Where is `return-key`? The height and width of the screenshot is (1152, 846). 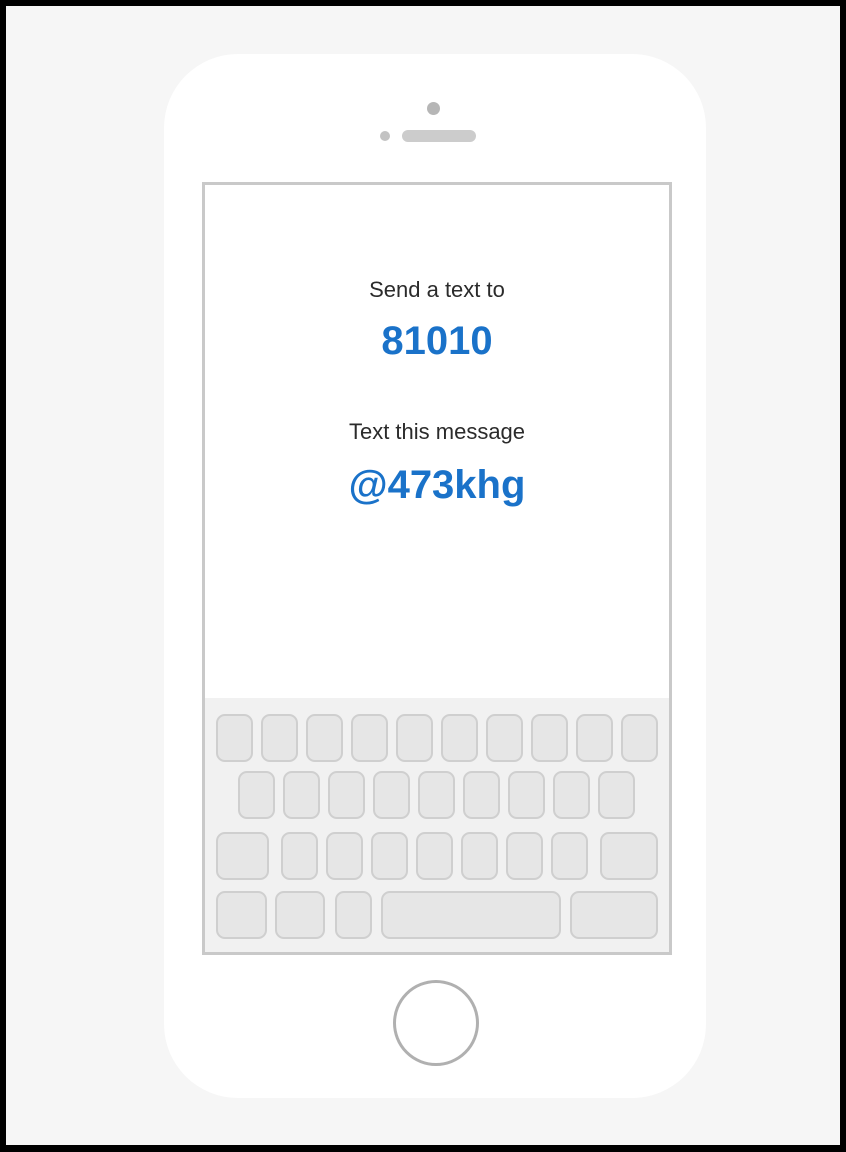 return-key is located at coordinates (614, 915).